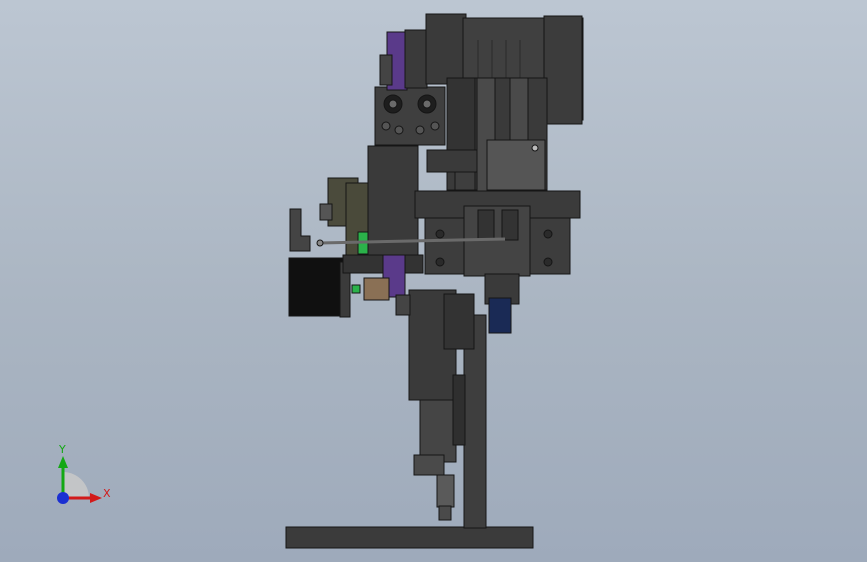  Describe the element at coordinates (510, 225) in the screenshot. I see `clamp-jaw-right` at that location.